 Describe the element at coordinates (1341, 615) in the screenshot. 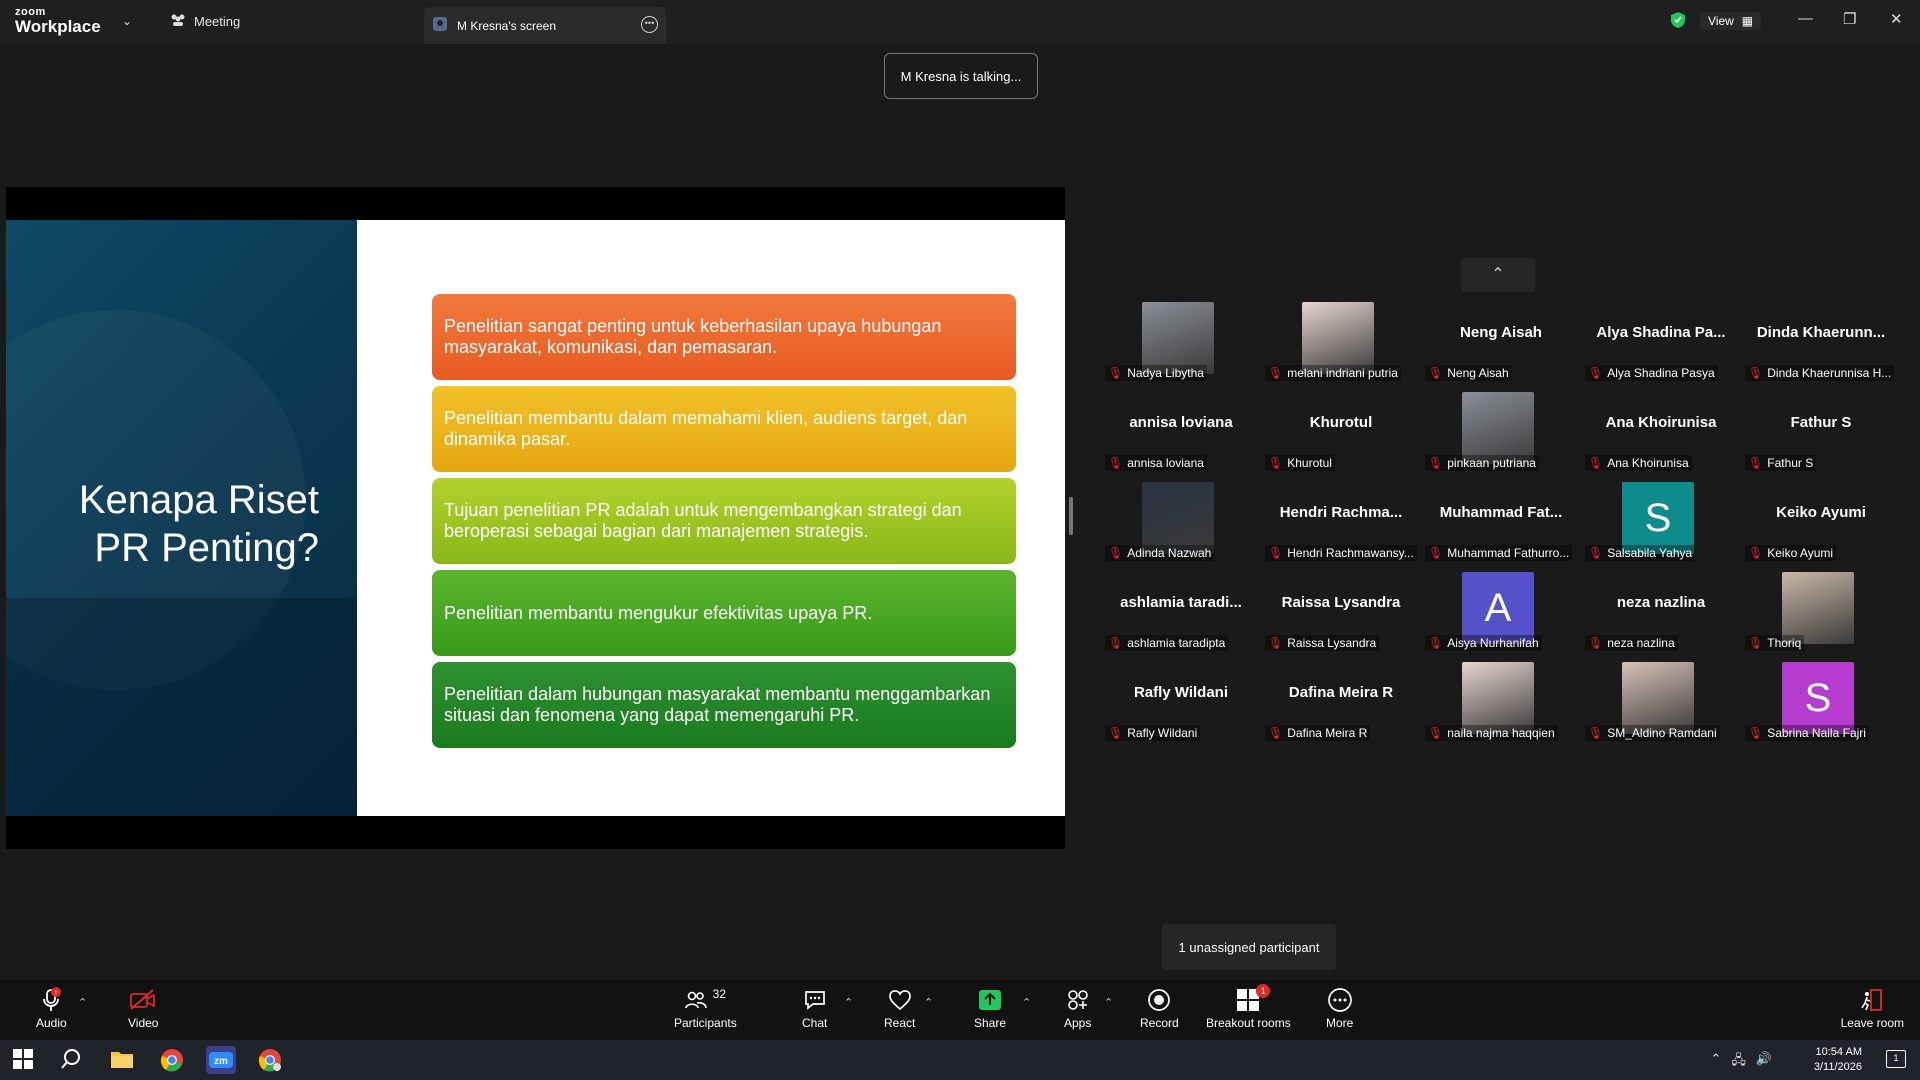

I see `participant-tile: Raissa Lysandra 🎙 Raissa Lysandra` at that location.